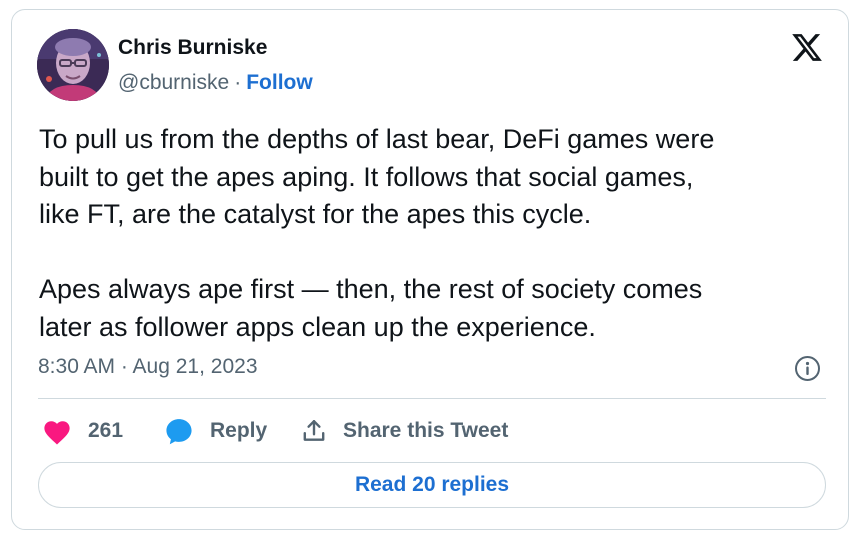  I want to click on reply-button: Reply, so click(215, 431).